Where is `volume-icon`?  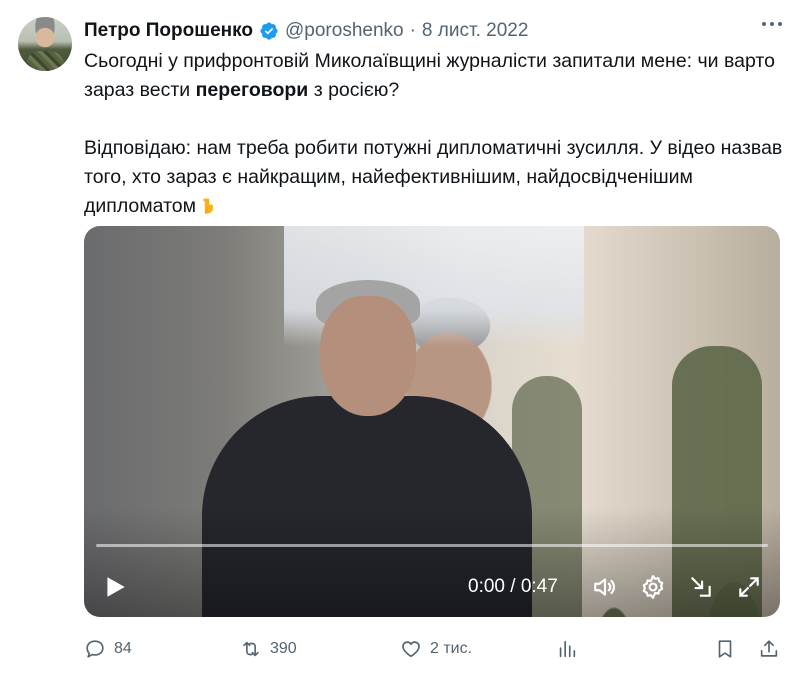 volume-icon is located at coordinates (605, 587).